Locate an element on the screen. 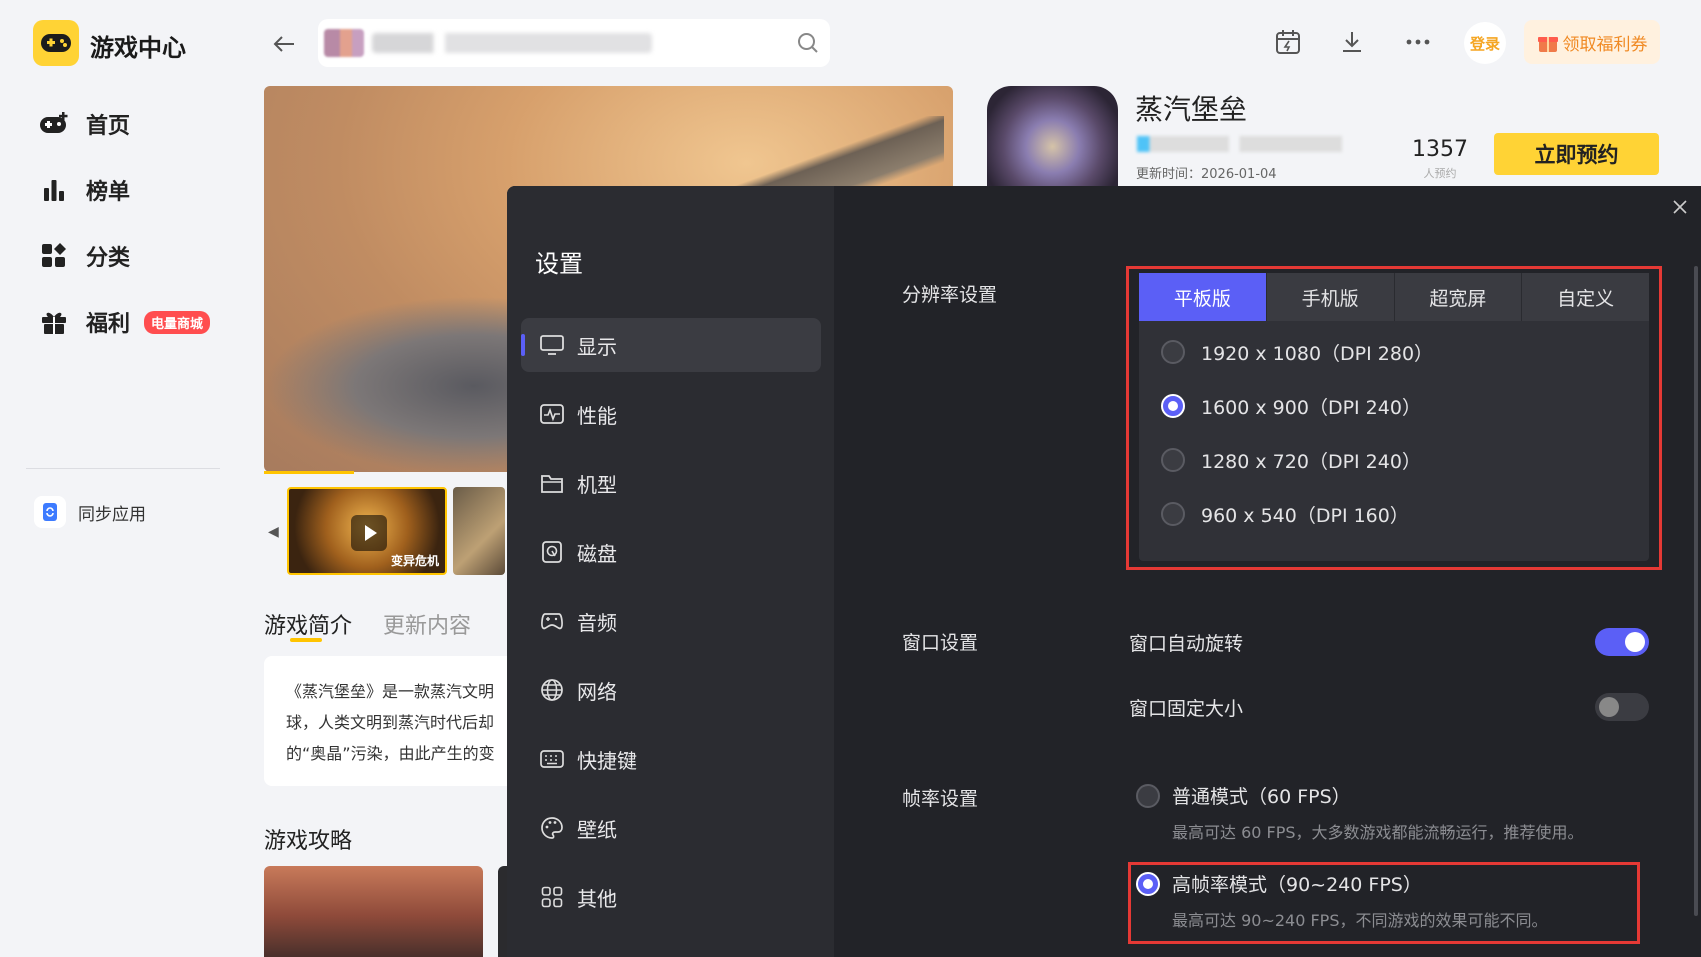 The height and width of the screenshot is (957, 1701). settings-menu-model: 机型 is located at coordinates (671, 483).